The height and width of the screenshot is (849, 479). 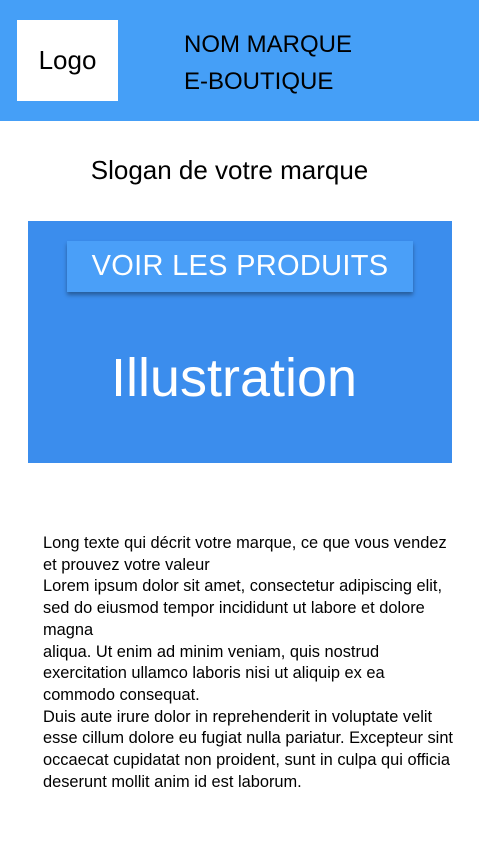 I want to click on brand-name-line1: NOM MARQUE, so click(x=268, y=44).